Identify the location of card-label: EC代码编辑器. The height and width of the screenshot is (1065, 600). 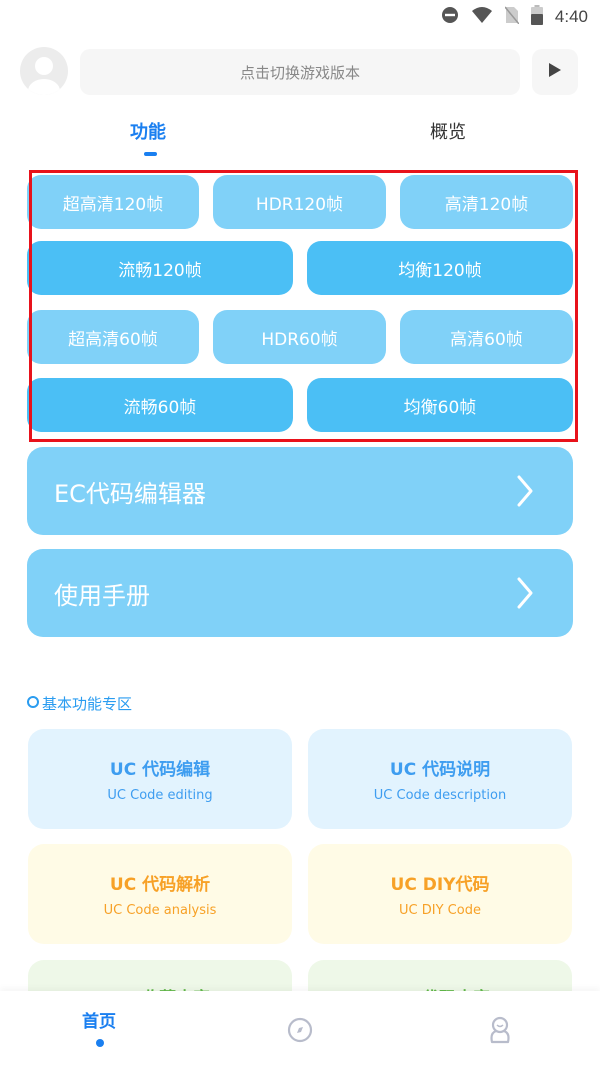
(130, 493).